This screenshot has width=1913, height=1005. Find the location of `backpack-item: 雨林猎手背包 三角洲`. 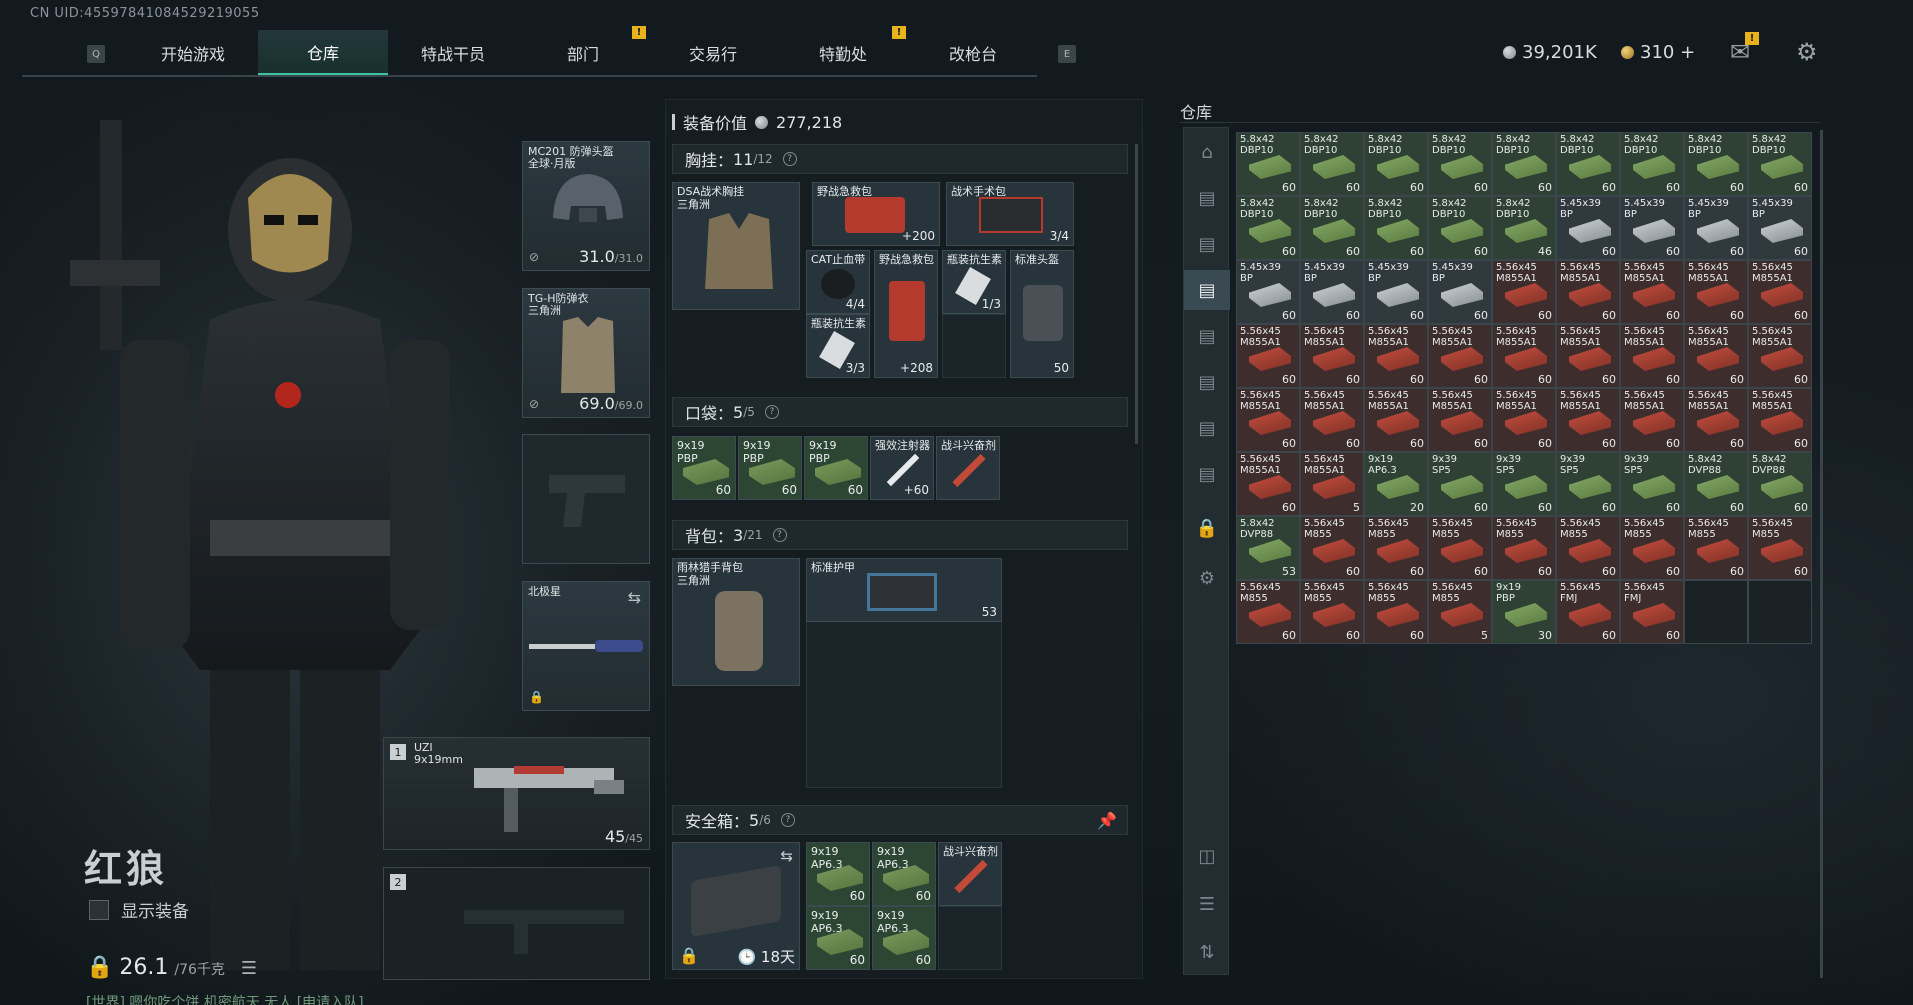

backpack-item: 雨林猎手背包 三角洲 is located at coordinates (736, 622).